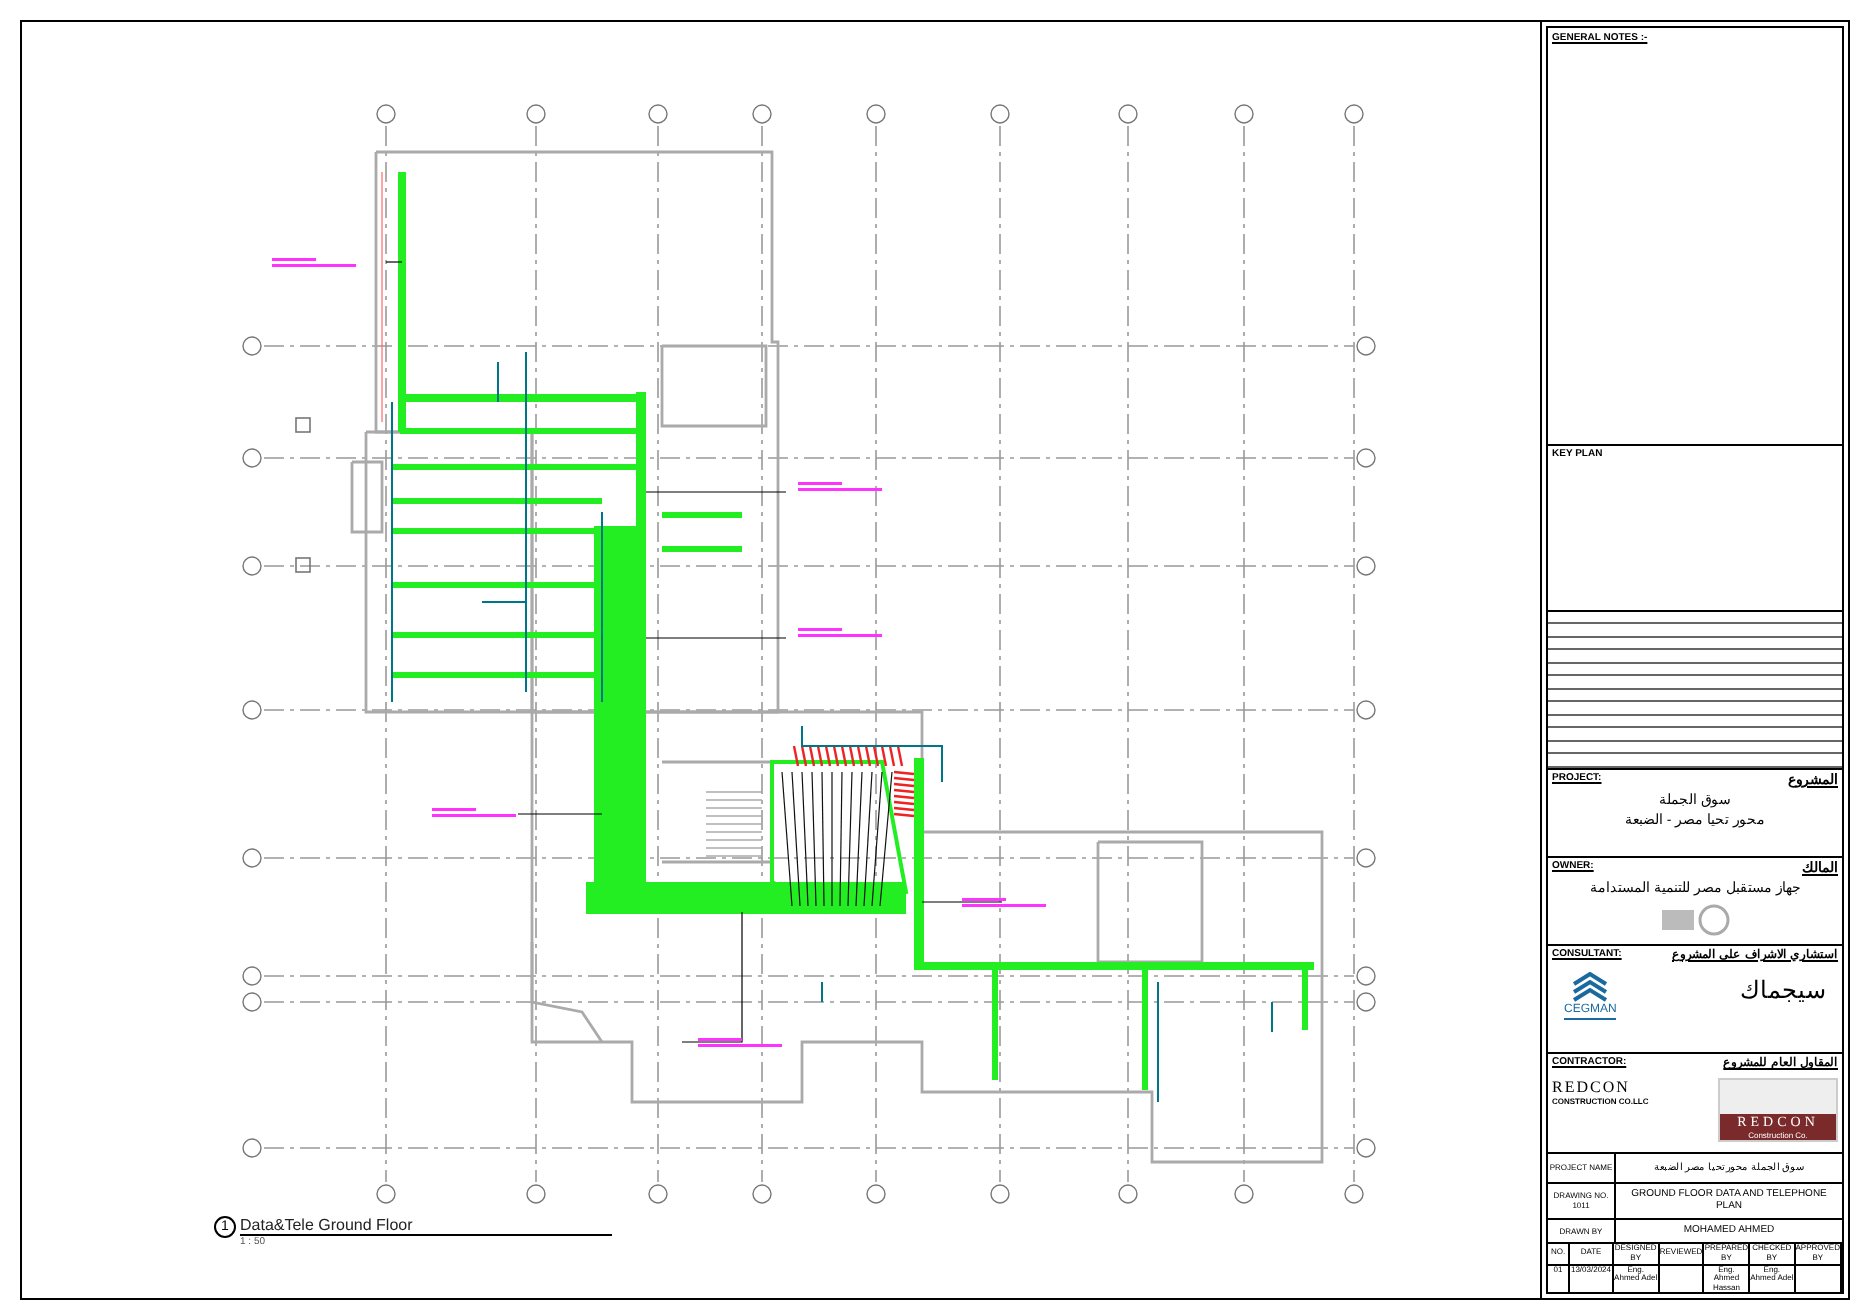 The width and height of the screenshot is (1864, 1314). What do you see at coordinates (1592, 1087) in the screenshot?
I see `contractor-name: REDCON` at bounding box center [1592, 1087].